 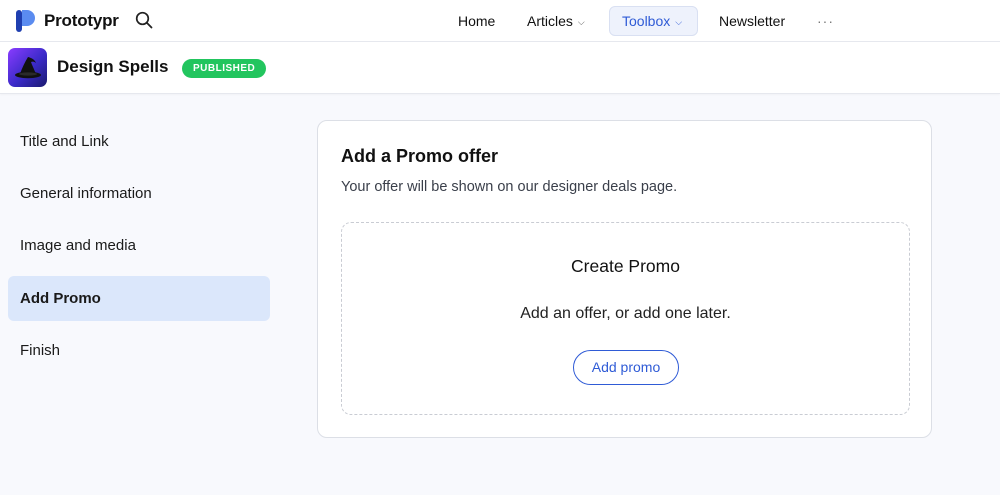 I want to click on nav-newsletter-label: Newsletter, so click(x=752, y=21).